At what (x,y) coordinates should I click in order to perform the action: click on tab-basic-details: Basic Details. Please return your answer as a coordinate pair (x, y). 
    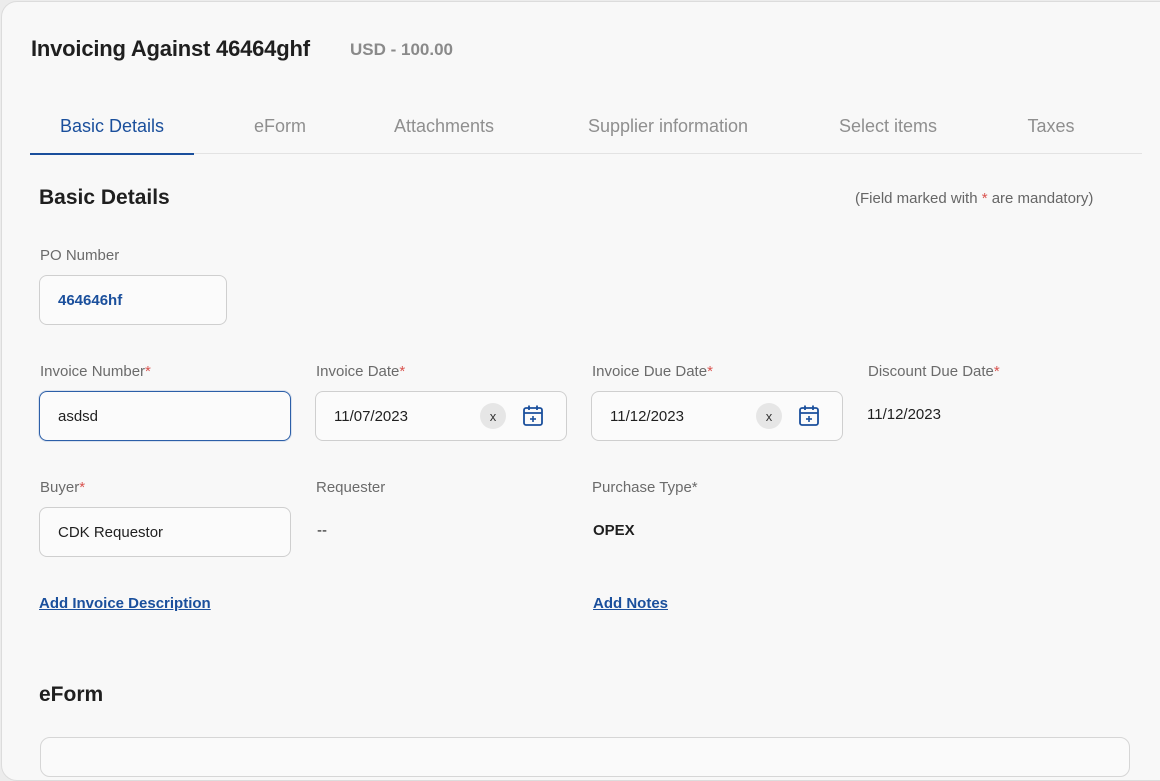
    Looking at the image, I should click on (112, 130).